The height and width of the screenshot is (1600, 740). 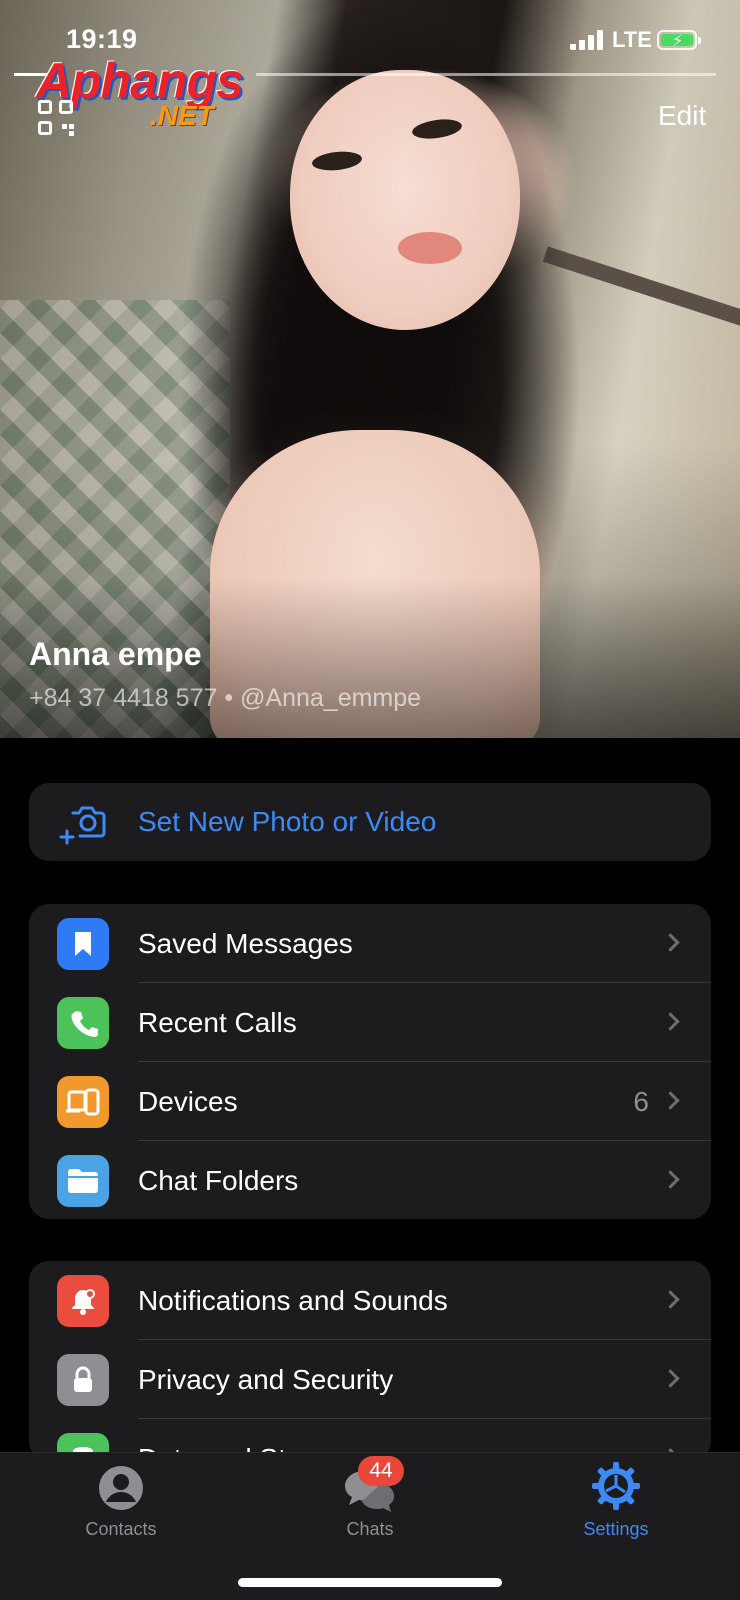 I want to click on network-type: LTE, so click(x=632, y=39).